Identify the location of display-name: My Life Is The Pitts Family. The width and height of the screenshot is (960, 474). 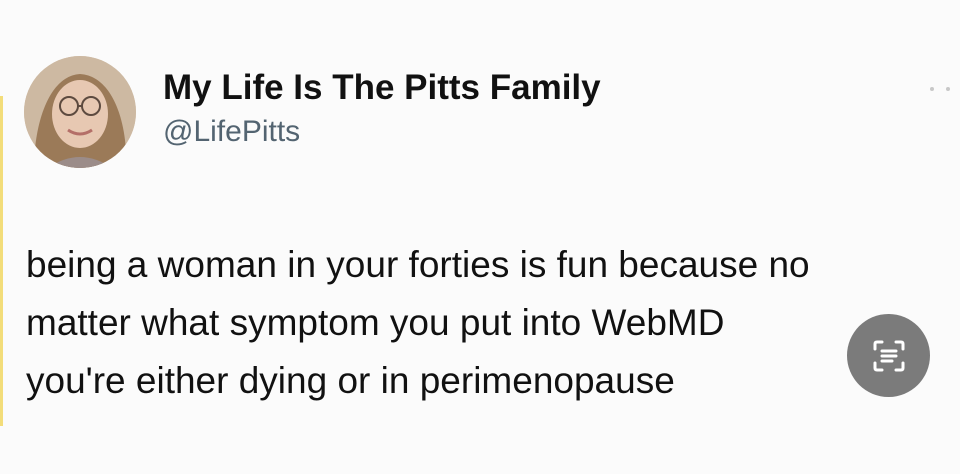
(382, 88).